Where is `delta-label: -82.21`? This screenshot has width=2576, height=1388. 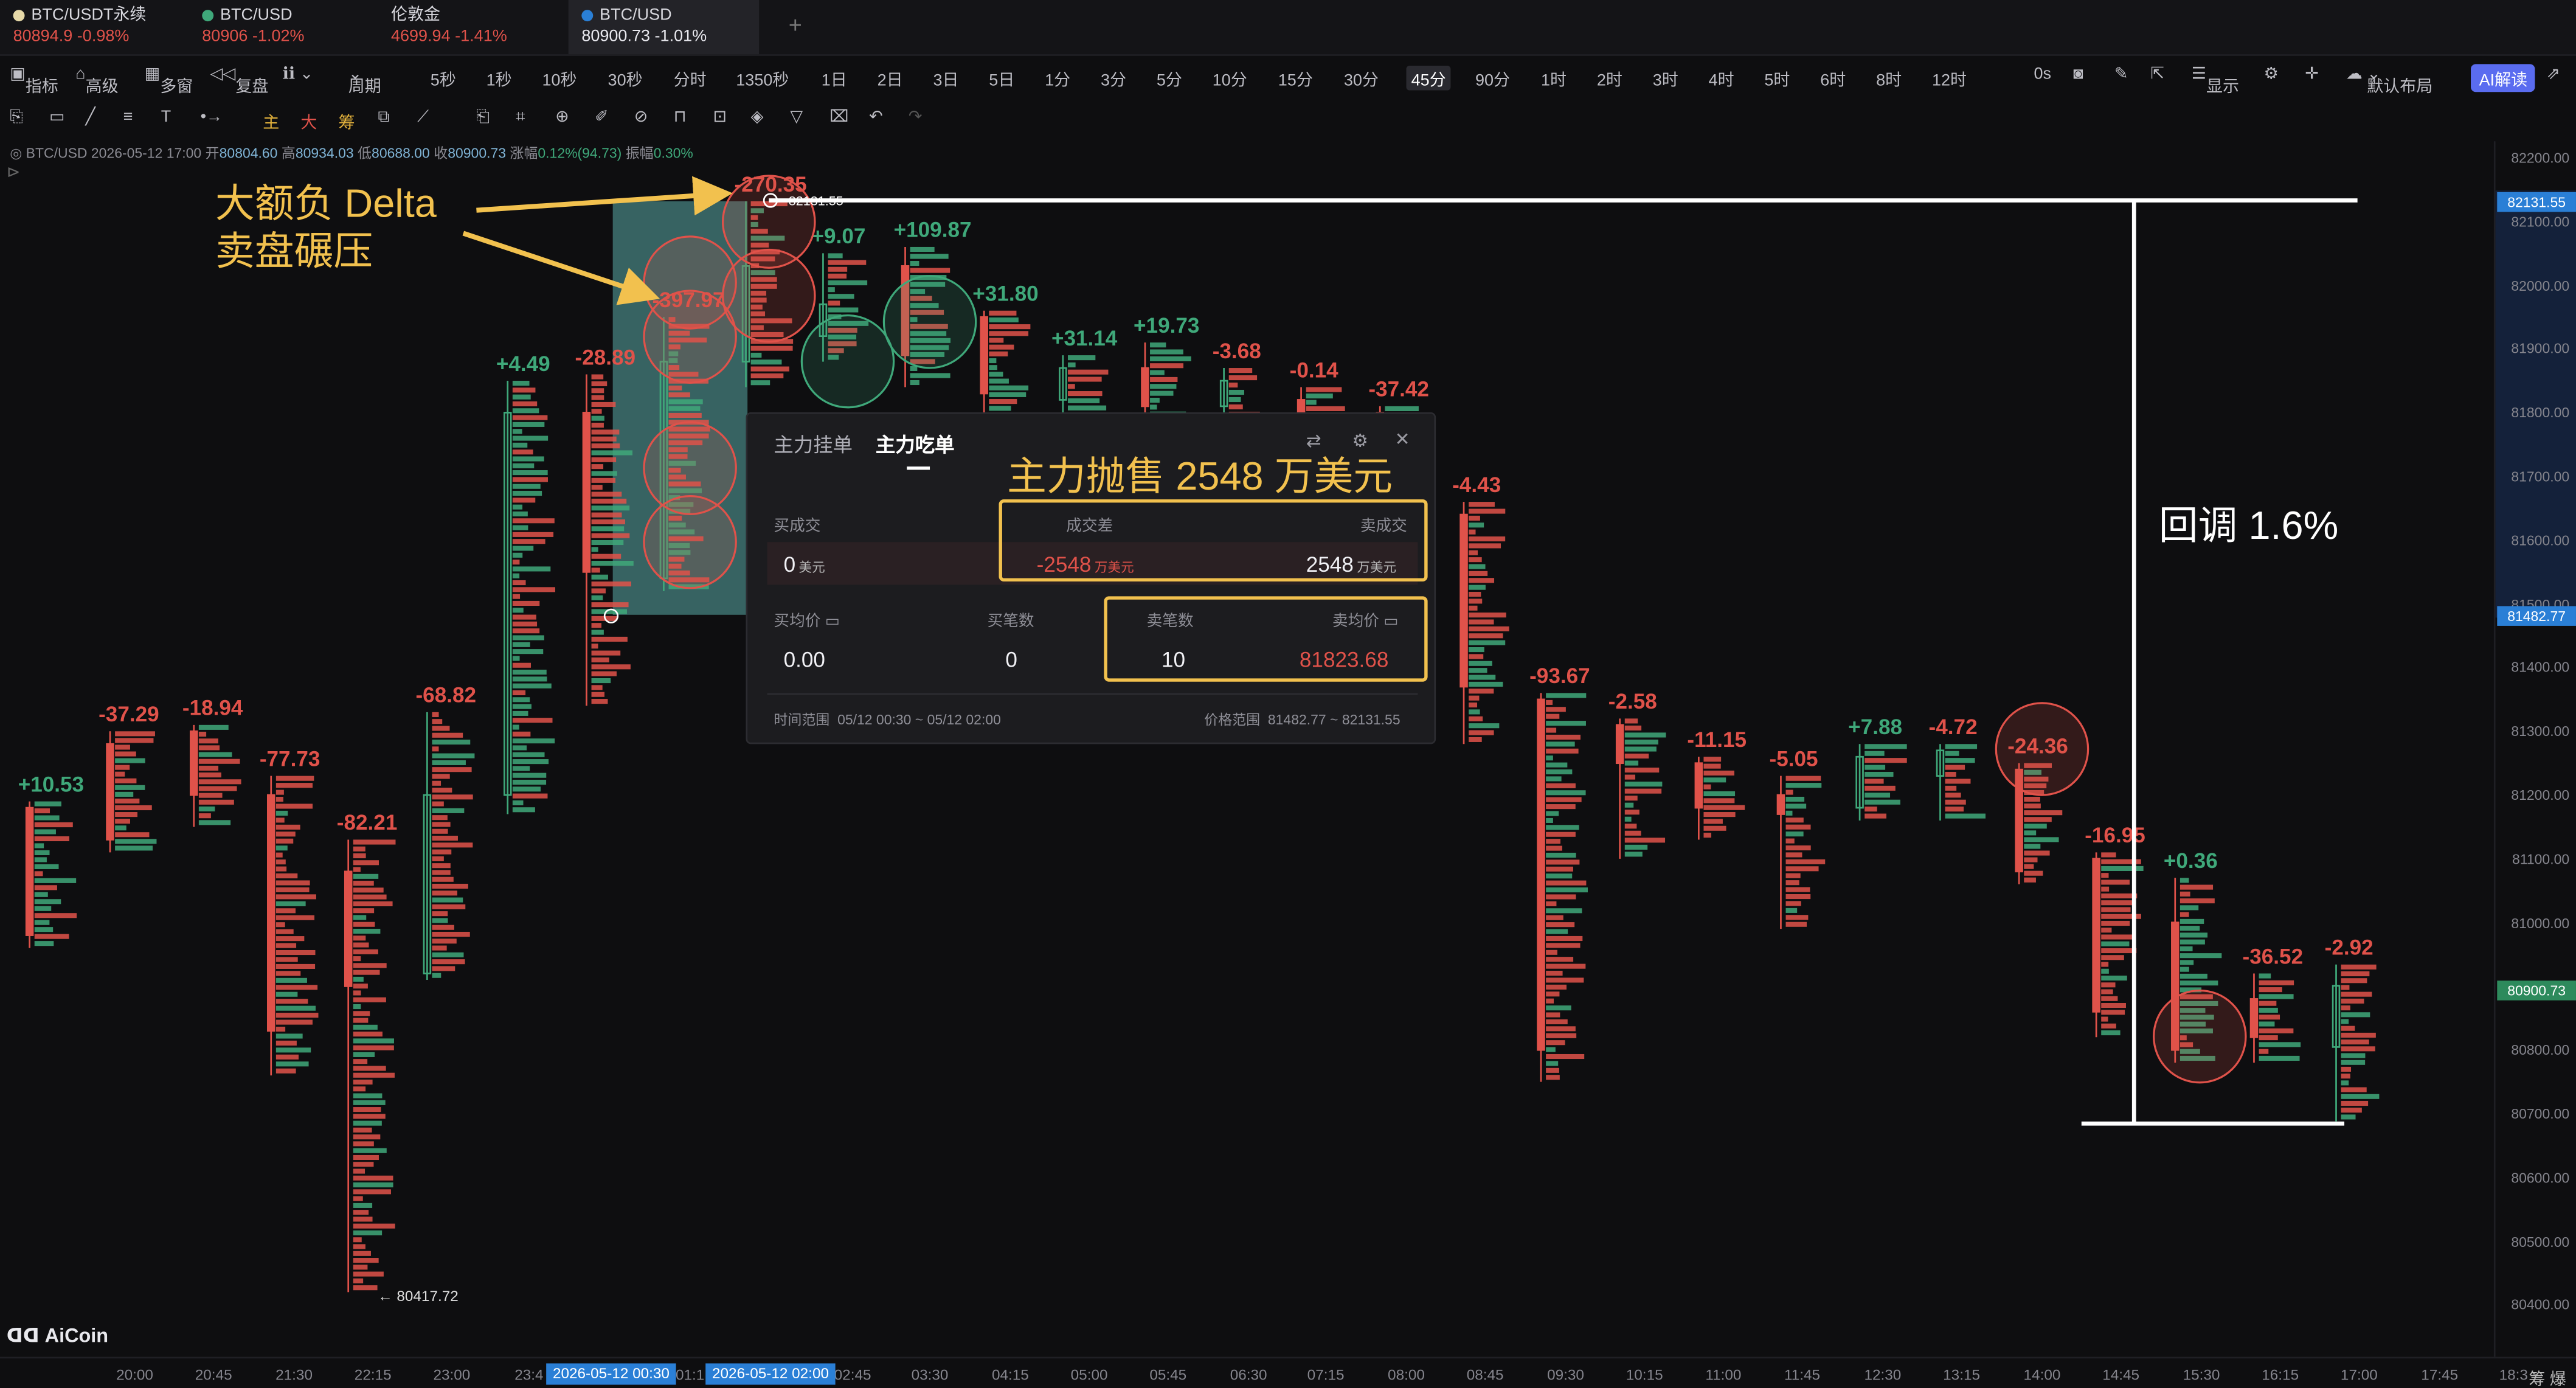 delta-label: -82.21 is located at coordinates (367, 823).